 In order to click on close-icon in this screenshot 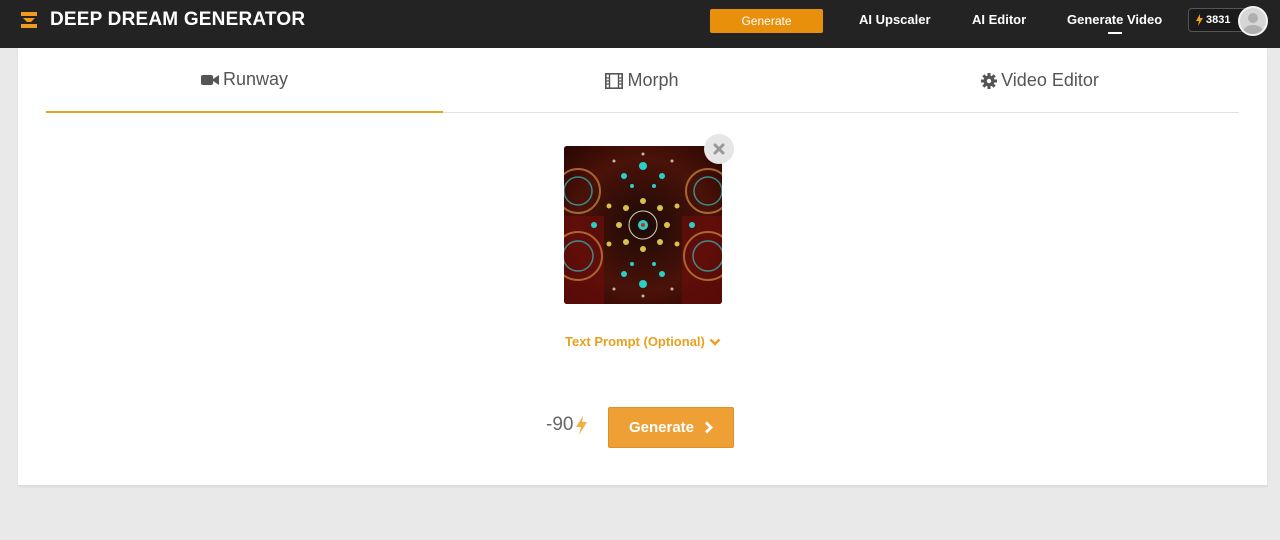, I will do `click(719, 149)`.